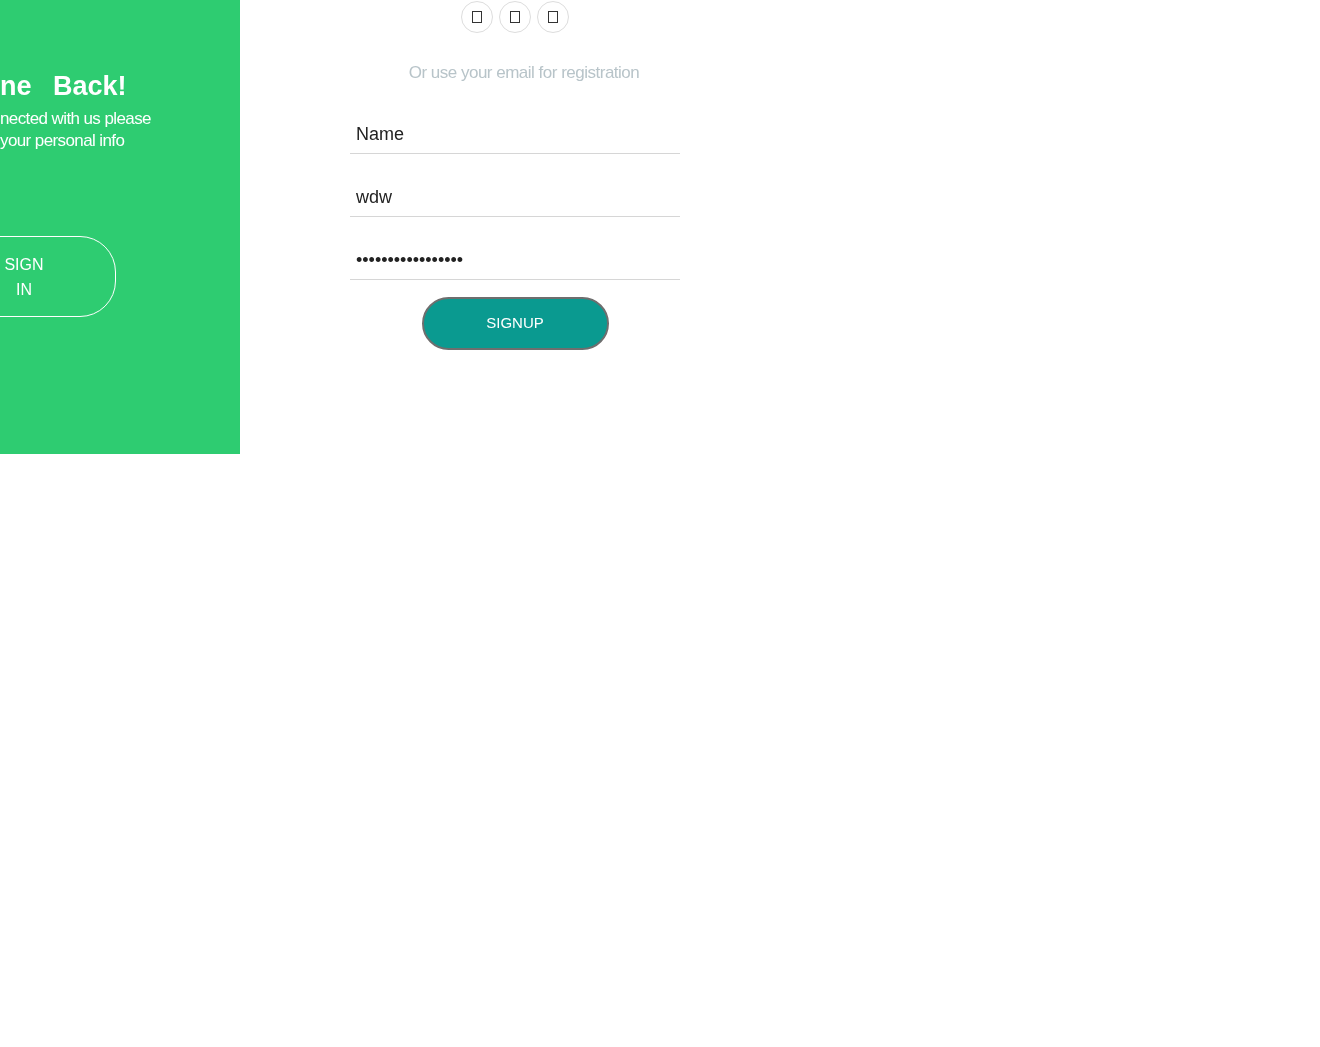 This screenshot has width=1320, height=1047. What do you see at coordinates (515, 192) in the screenshot?
I see `input-field: wdw` at bounding box center [515, 192].